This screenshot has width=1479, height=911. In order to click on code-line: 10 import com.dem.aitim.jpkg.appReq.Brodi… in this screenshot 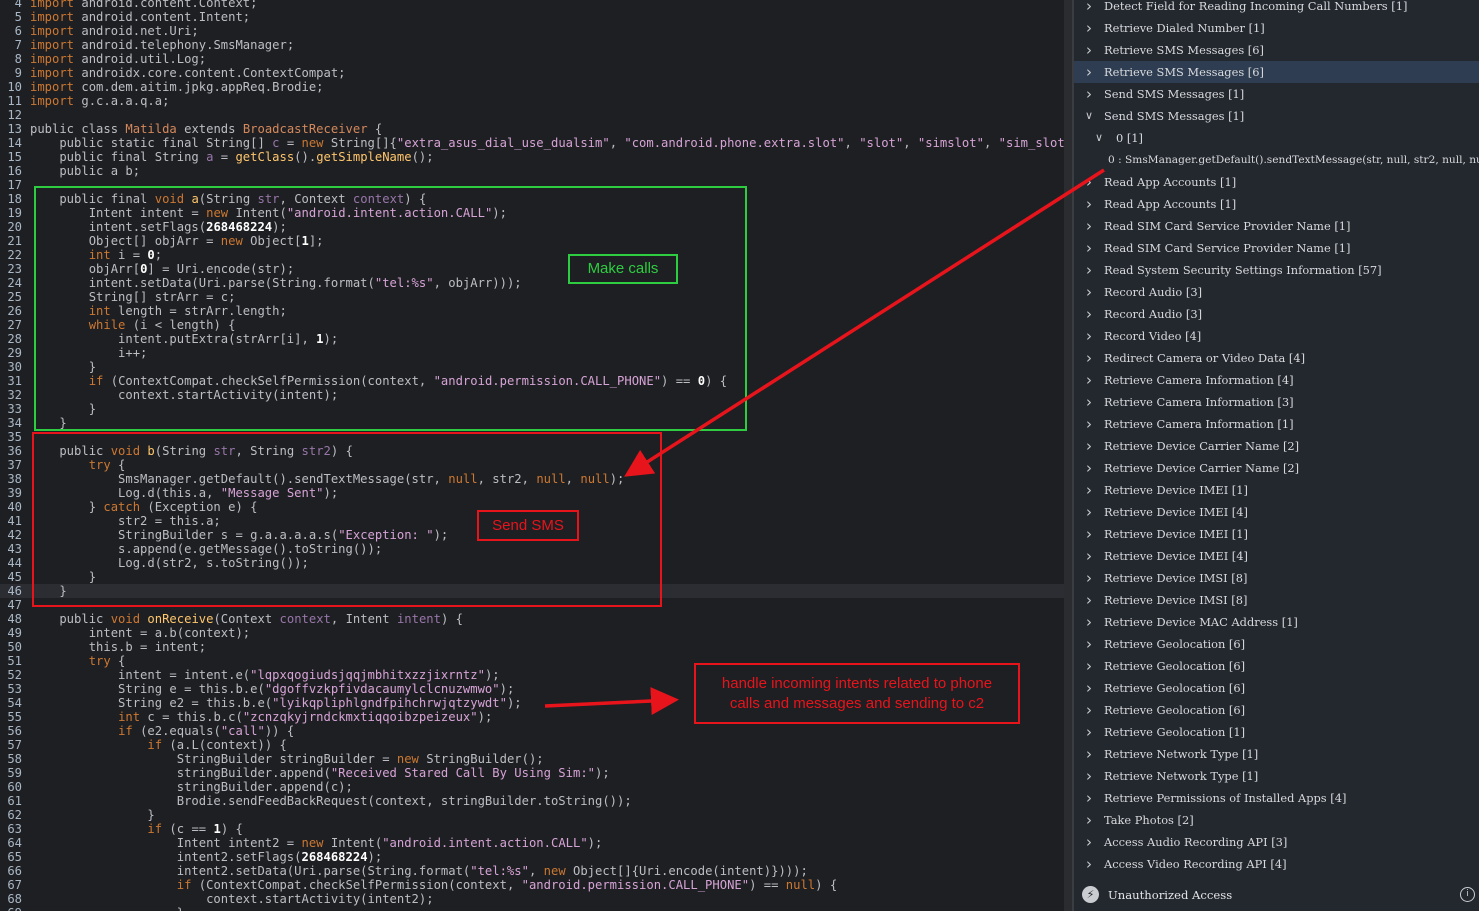, I will do `click(532, 87)`.